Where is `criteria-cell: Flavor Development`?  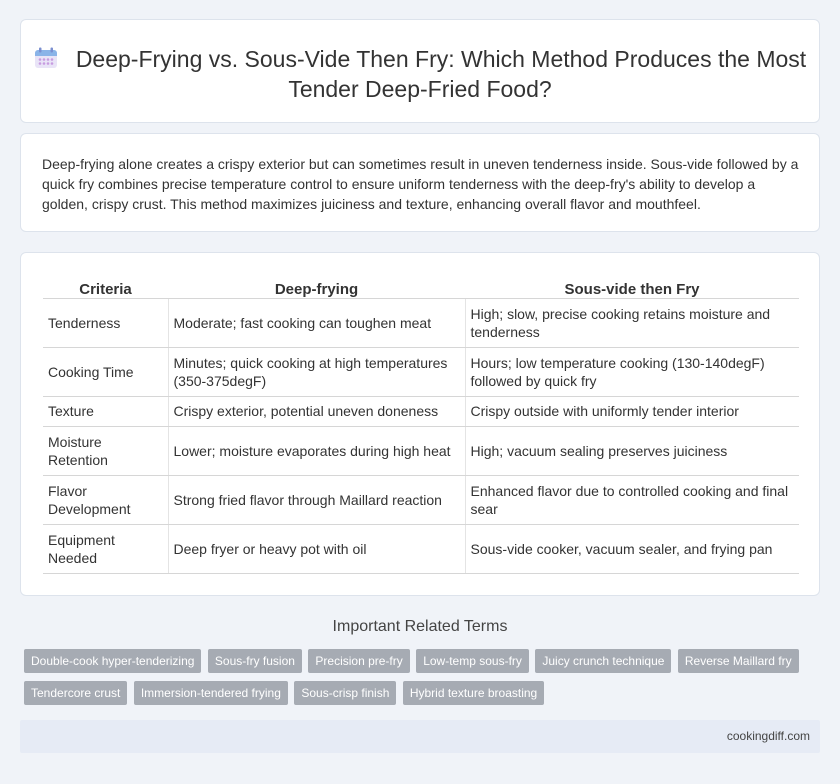 criteria-cell: Flavor Development is located at coordinates (106, 500).